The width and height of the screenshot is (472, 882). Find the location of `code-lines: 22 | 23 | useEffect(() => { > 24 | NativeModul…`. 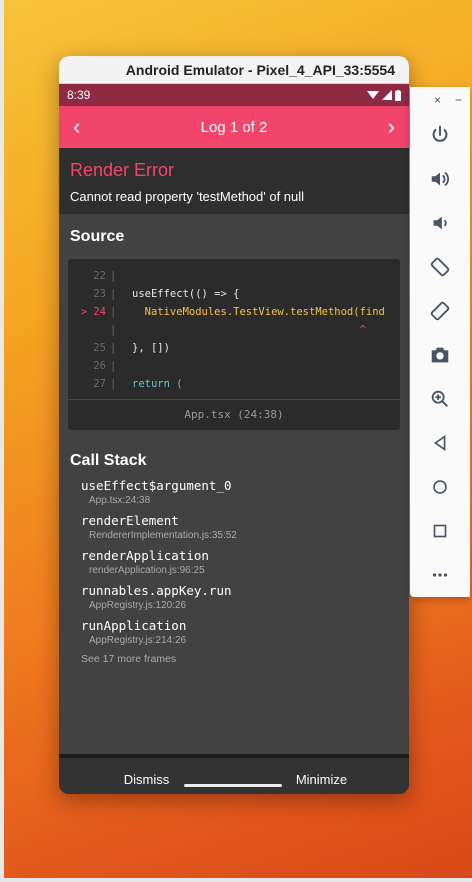

code-lines: 22 | 23 | useEffect(() => { > 24 | NativeModul… is located at coordinates (234, 329).